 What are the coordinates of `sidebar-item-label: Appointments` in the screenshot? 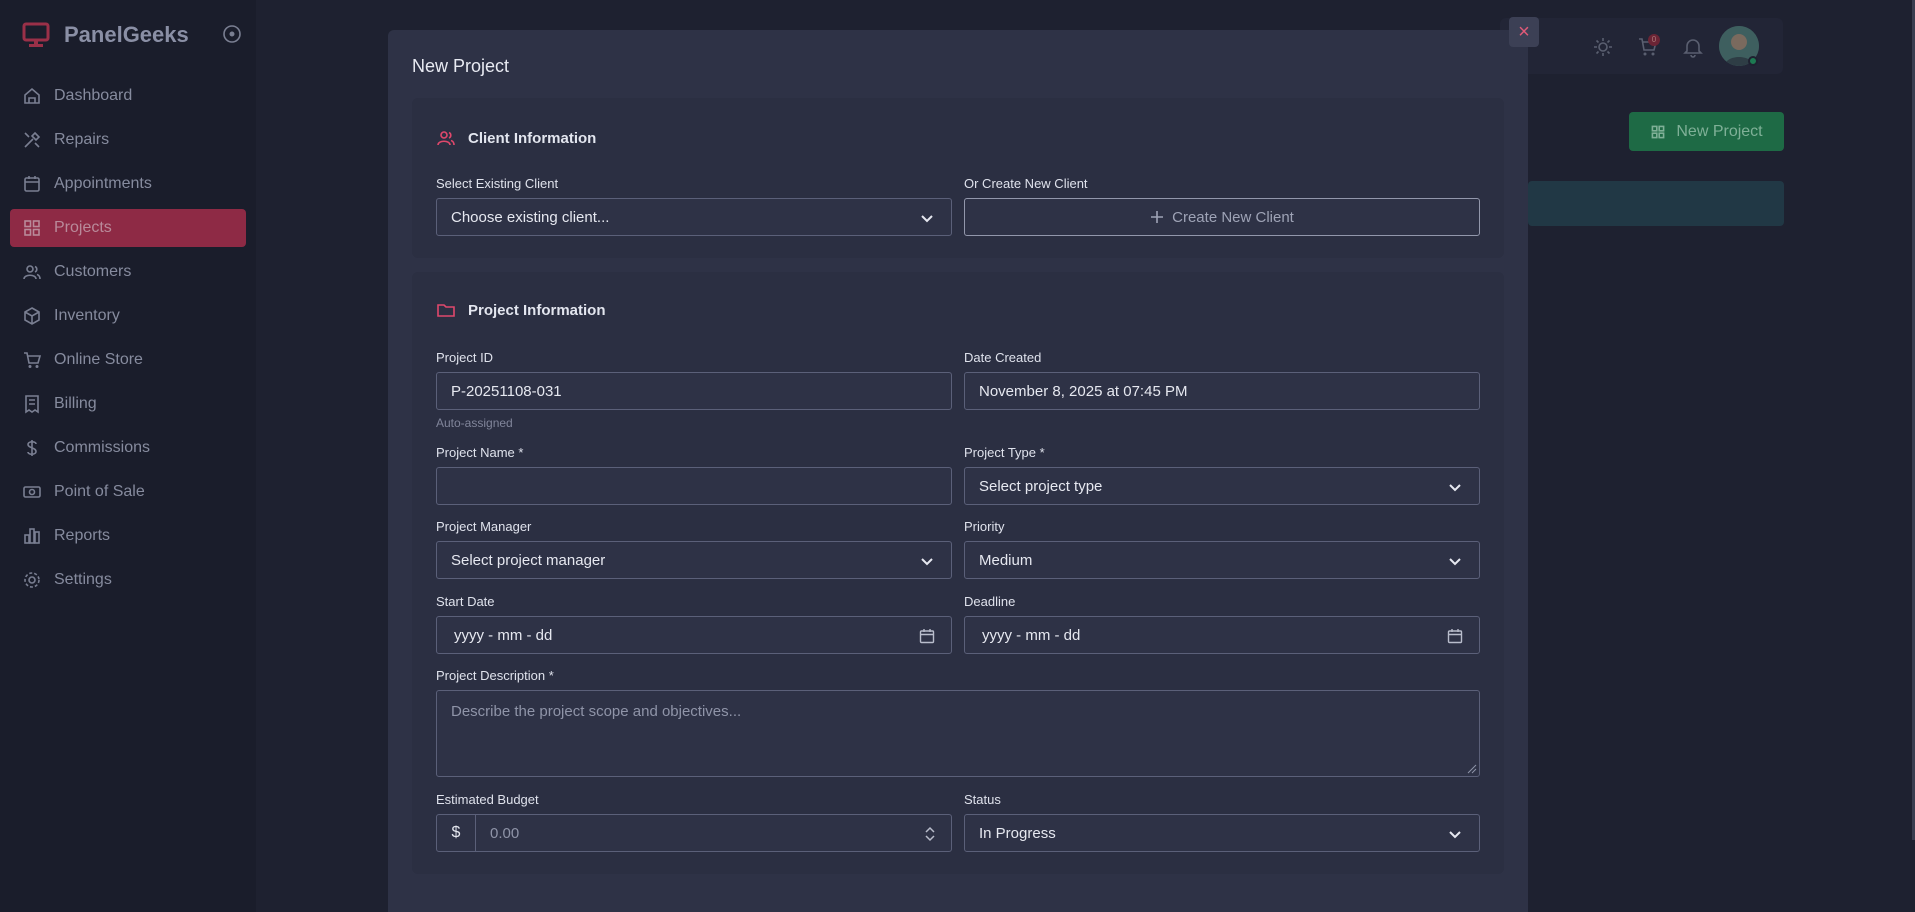 It's located at (103, 183).